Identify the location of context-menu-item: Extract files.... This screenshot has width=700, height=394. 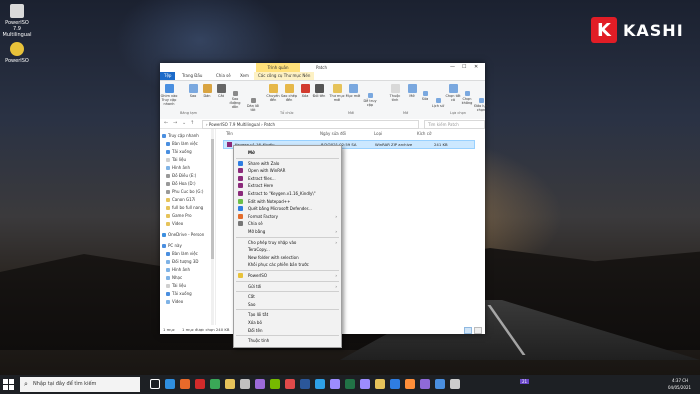
(287, 178).